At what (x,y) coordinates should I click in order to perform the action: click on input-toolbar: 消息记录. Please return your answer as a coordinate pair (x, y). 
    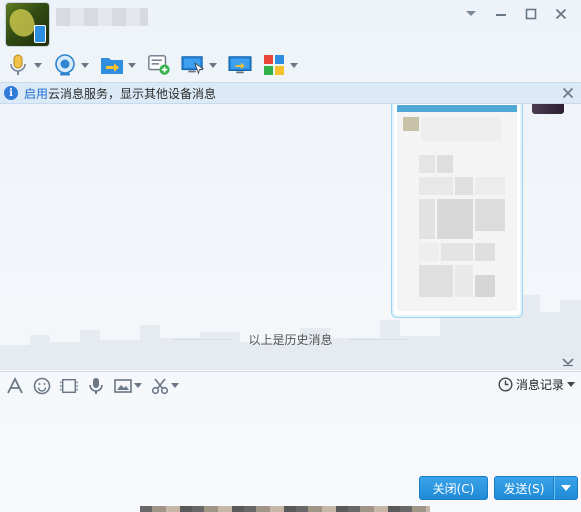
    Looking at the image, I should click on (290, 385).